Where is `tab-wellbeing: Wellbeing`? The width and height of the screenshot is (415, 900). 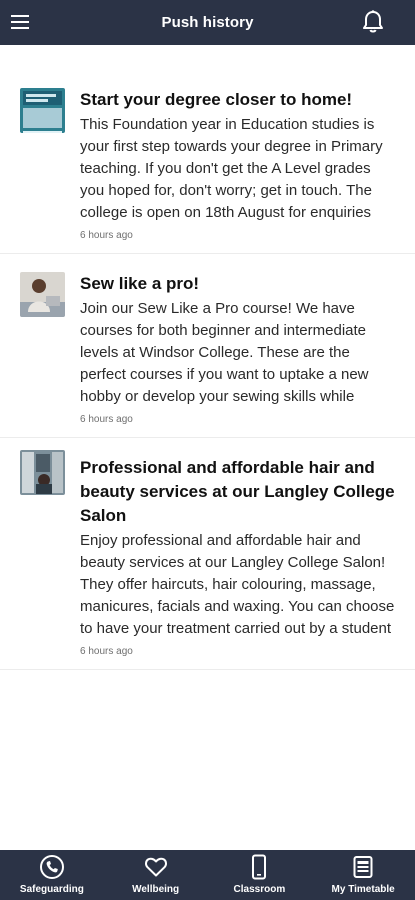 tab-wellbeing: Wellbeing is located at coordinates (156, 875).